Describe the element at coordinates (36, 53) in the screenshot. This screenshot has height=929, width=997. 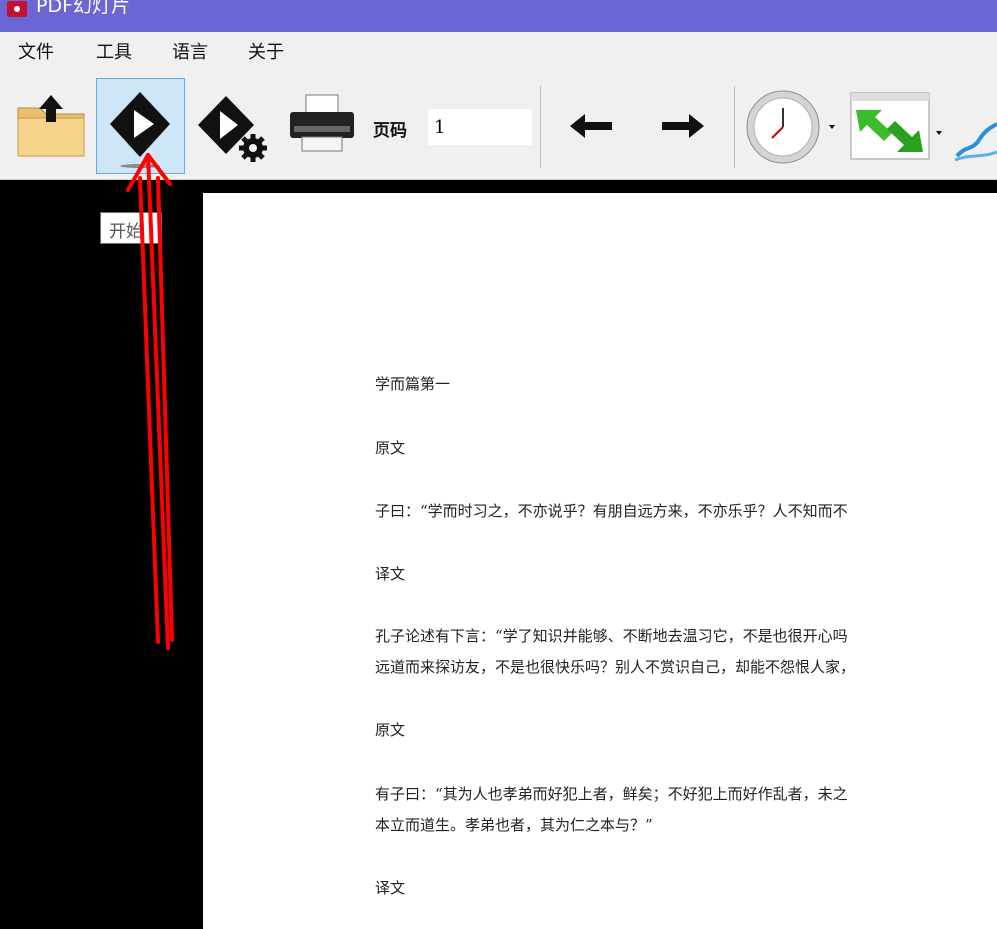
I see `menu-file: 文件` at that location.